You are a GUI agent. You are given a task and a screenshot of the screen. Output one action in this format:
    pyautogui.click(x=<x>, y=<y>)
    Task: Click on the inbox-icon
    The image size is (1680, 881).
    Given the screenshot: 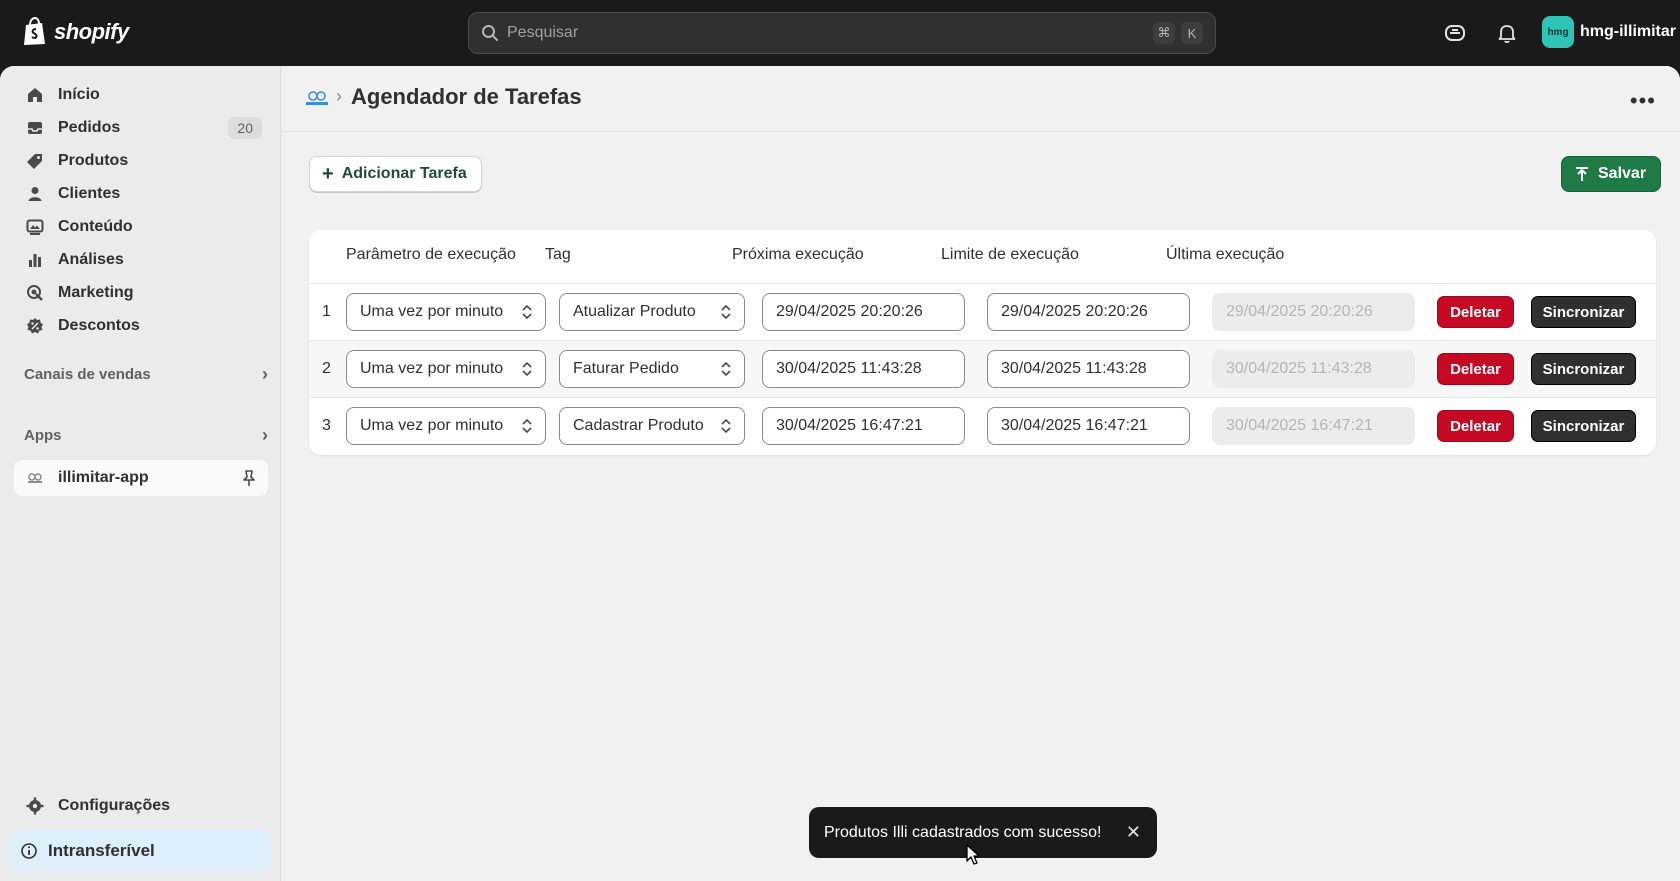 What is the action you would take?
    pyautogui.click(x=35, y=128)
    